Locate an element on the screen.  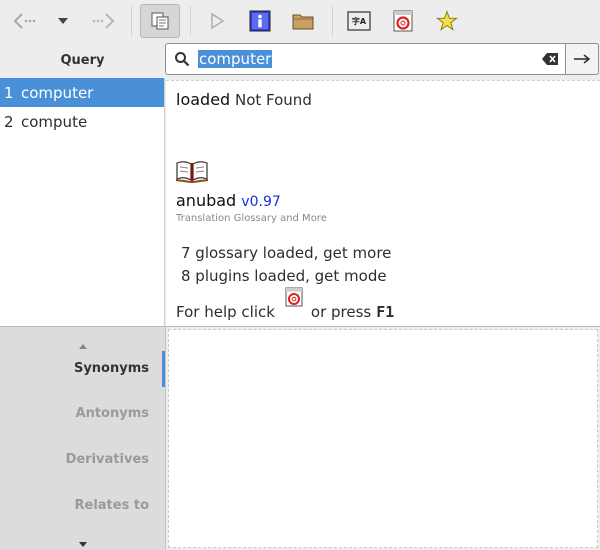
toolbar: 字A is located at coordinates (300, 21).